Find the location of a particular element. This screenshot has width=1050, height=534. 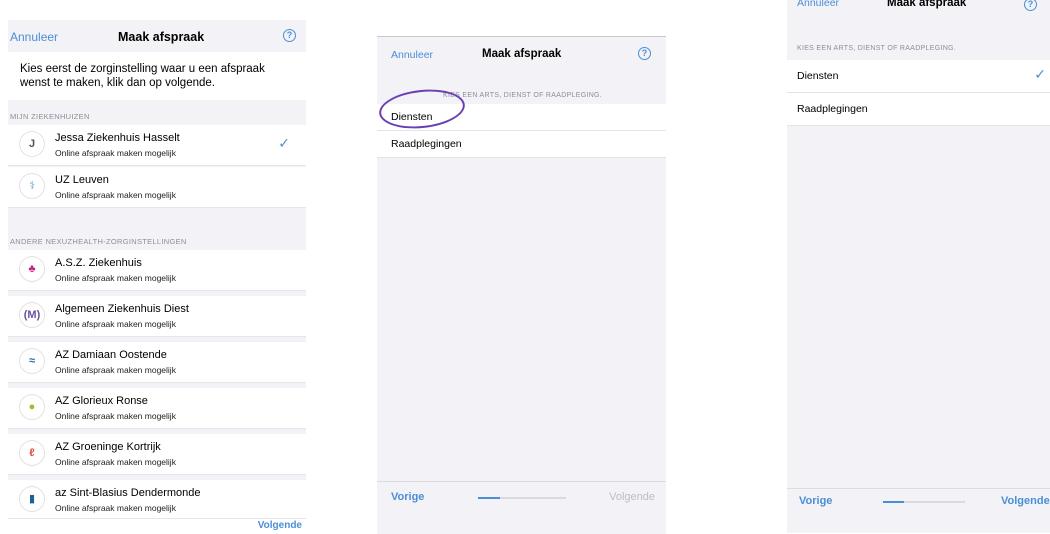

hospital-logo-icon: ▮ is located at coordinates (32, 499).